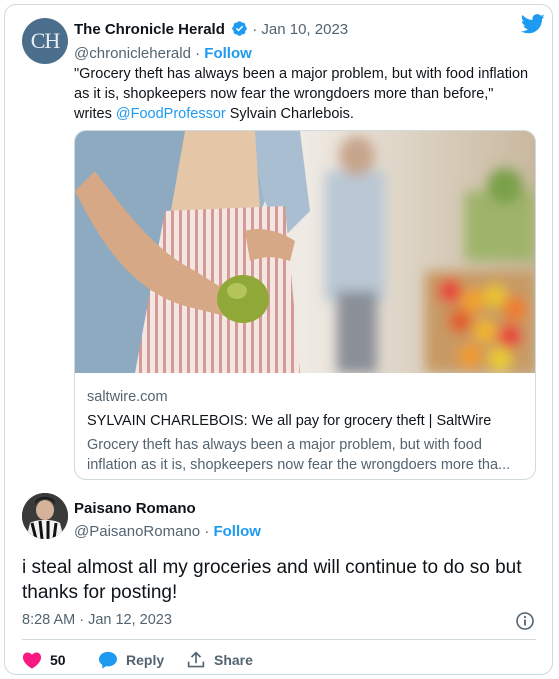 The image size is (559, 679). What do you see at coordinates (237, 531) in the screenshot?
I see `reply-follow-button: Follow` at bounding box center [237, 531].